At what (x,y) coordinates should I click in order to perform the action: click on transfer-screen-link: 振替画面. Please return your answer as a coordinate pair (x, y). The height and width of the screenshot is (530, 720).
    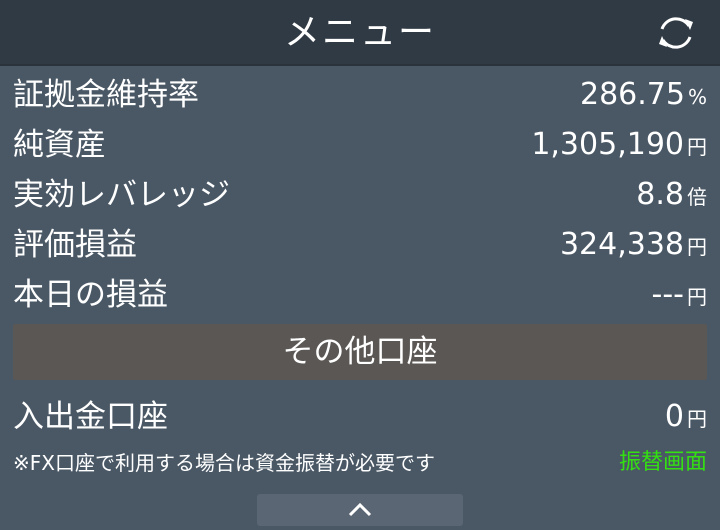
    Looking at the image, I should click on (663, 463).